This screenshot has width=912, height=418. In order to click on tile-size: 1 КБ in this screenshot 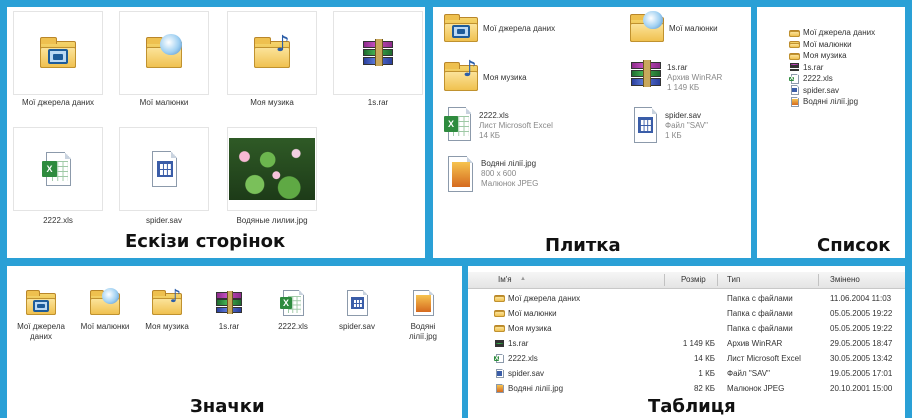, I will do `click(673, 135)`.